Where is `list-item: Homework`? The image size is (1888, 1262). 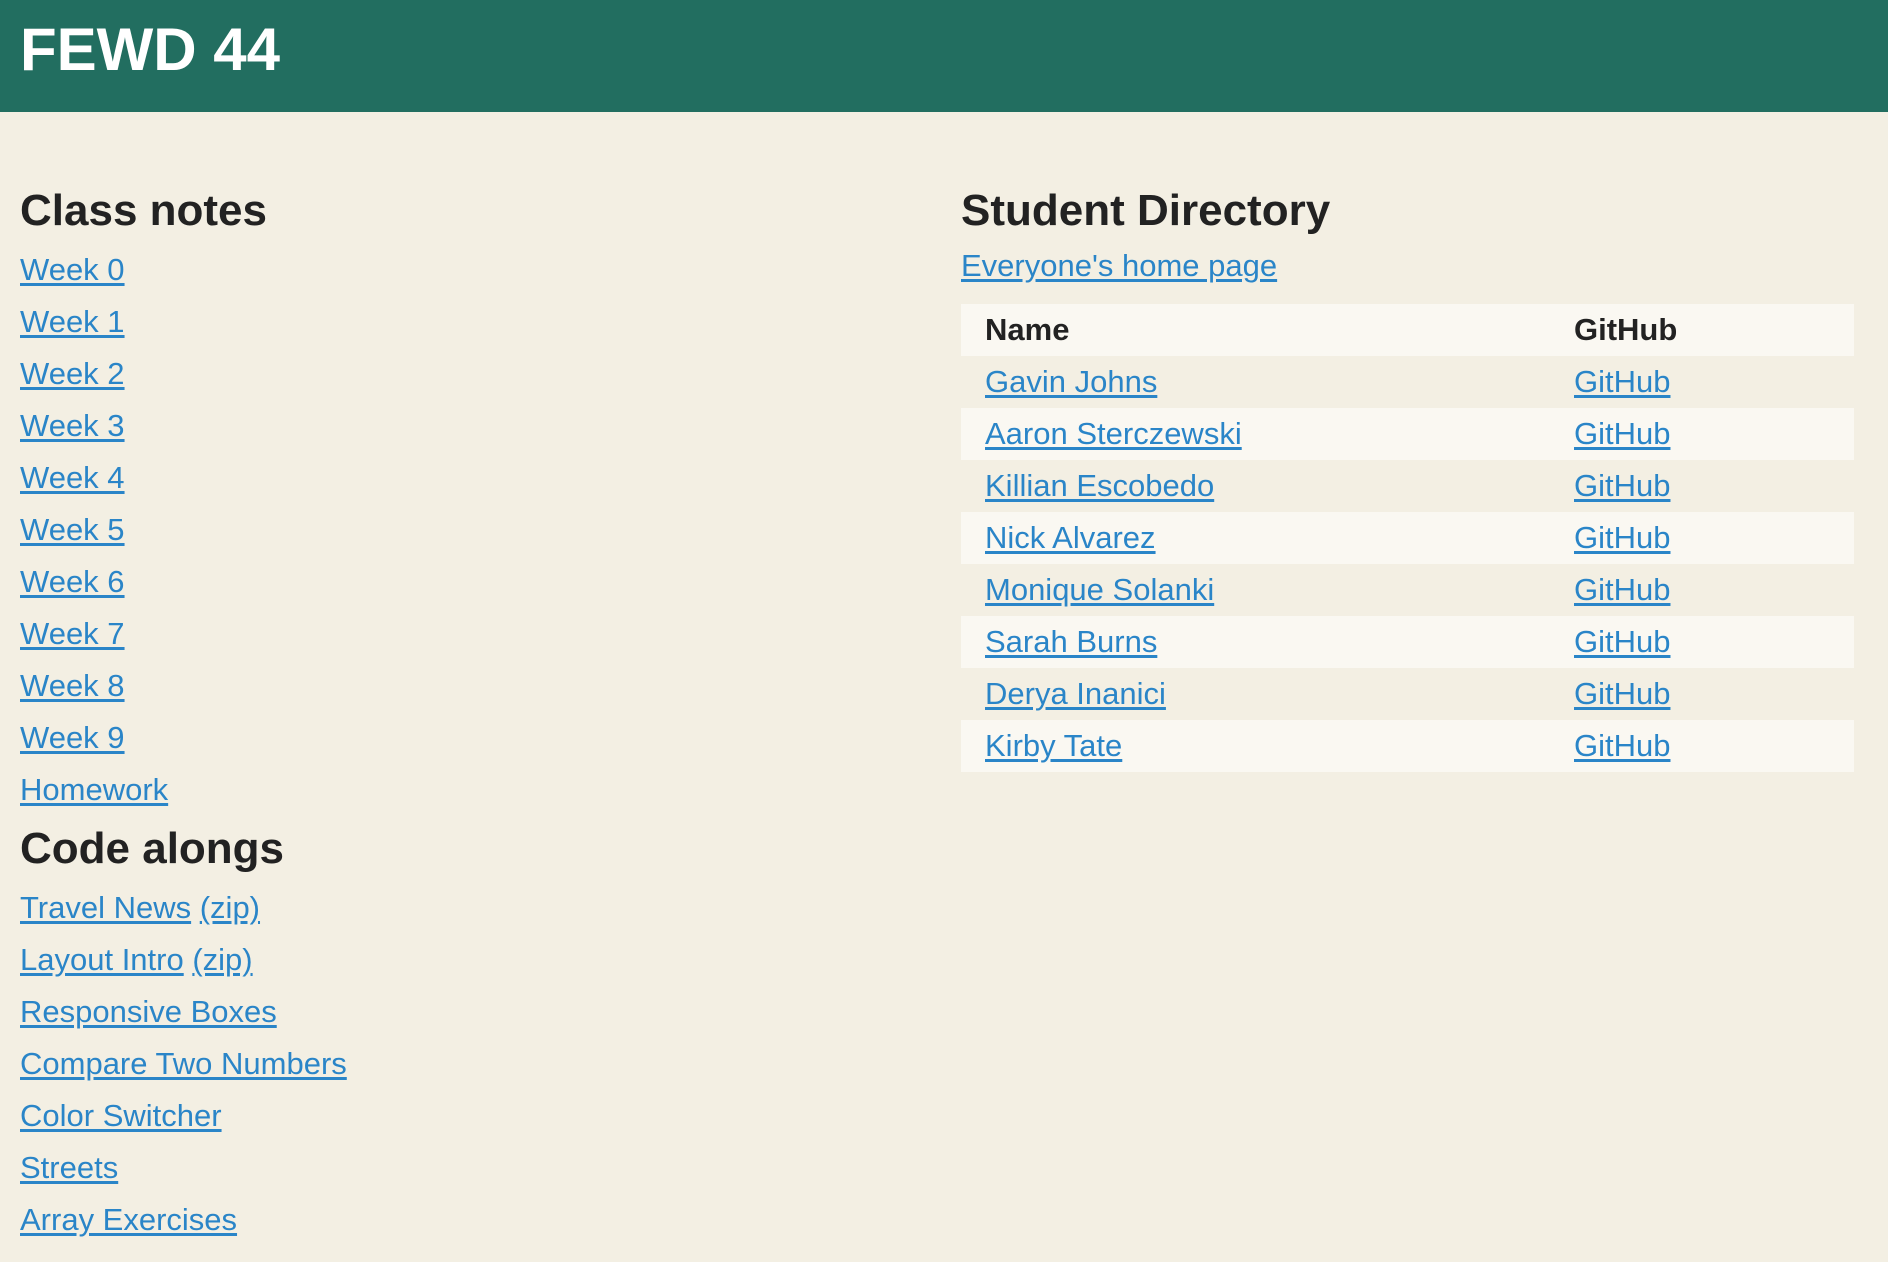
list-item: Homework is located at coordinates (470, 790).